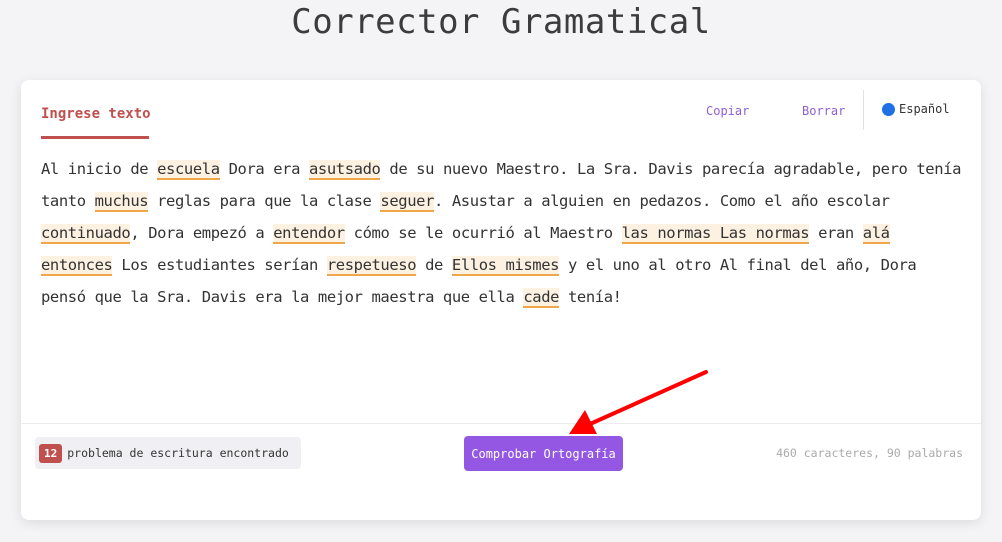 Image resolution: width=1002 pixels, height=542 pixels. I want to click on page-title: Corrector Gramatical, so click(501, 22).